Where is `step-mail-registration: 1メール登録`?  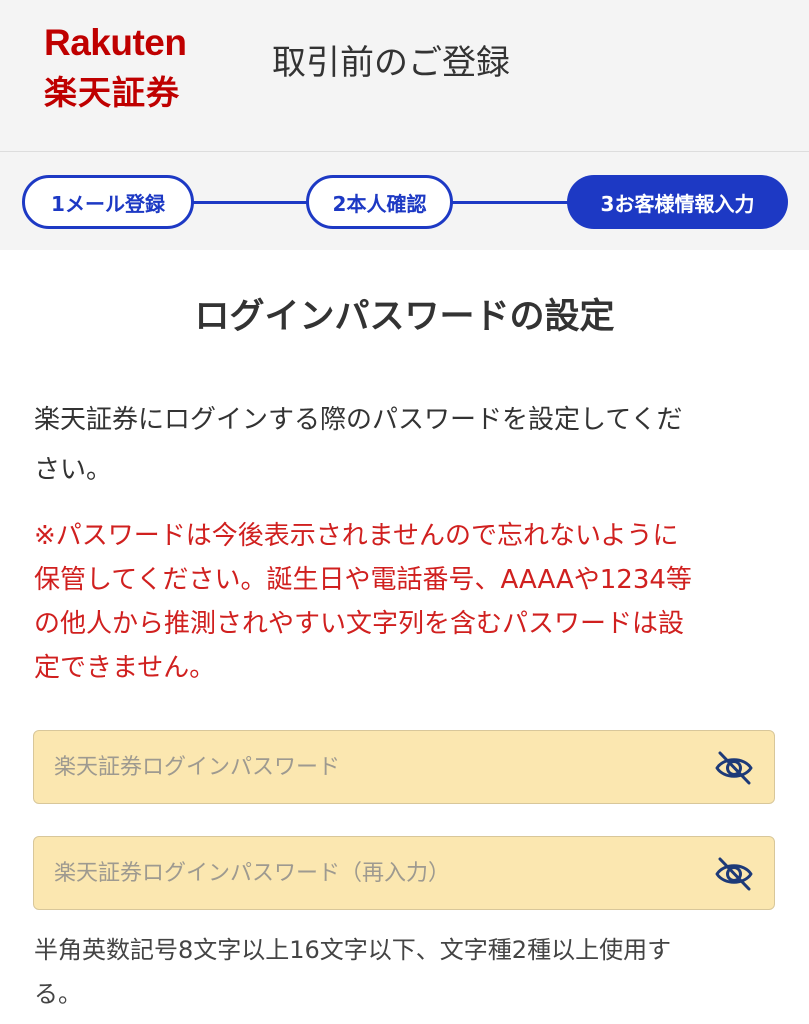
step-mail-registration: 1メール登録 is located at coordinates (108, 202).